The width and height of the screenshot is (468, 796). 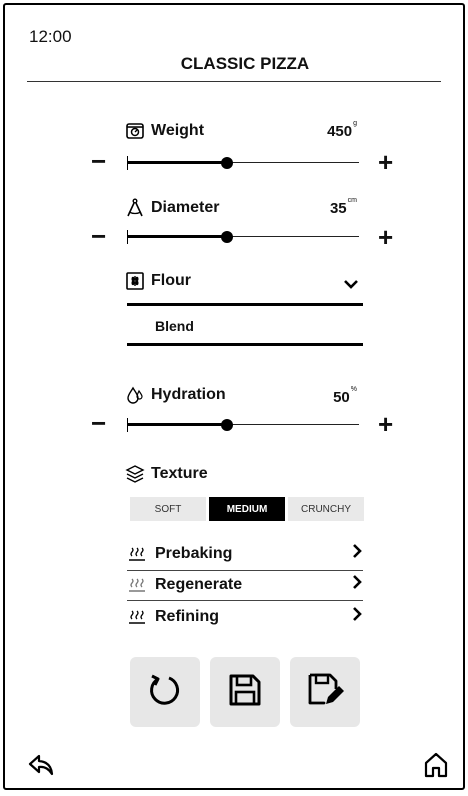 I want to click on weight-value: 450g, so click(x=342, y=130).